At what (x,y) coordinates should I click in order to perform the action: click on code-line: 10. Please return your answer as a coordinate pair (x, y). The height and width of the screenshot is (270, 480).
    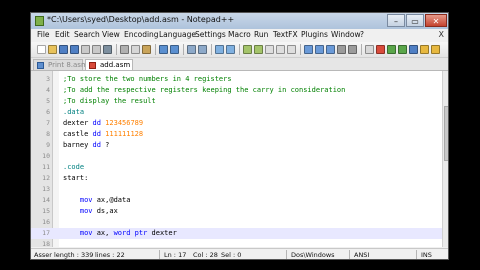
    Looking at the image, I should click on (236, 156).